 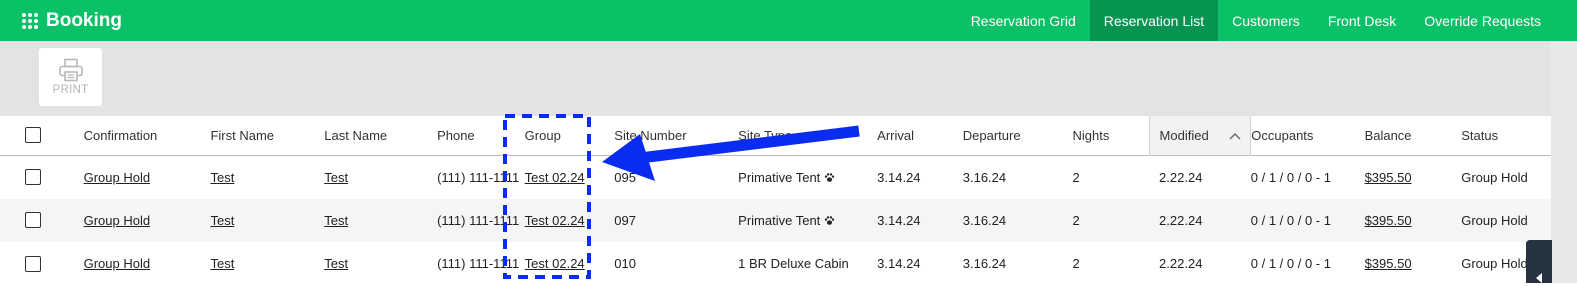 I want to click on vertical-scrollbar, so click(x=1564, y=162).